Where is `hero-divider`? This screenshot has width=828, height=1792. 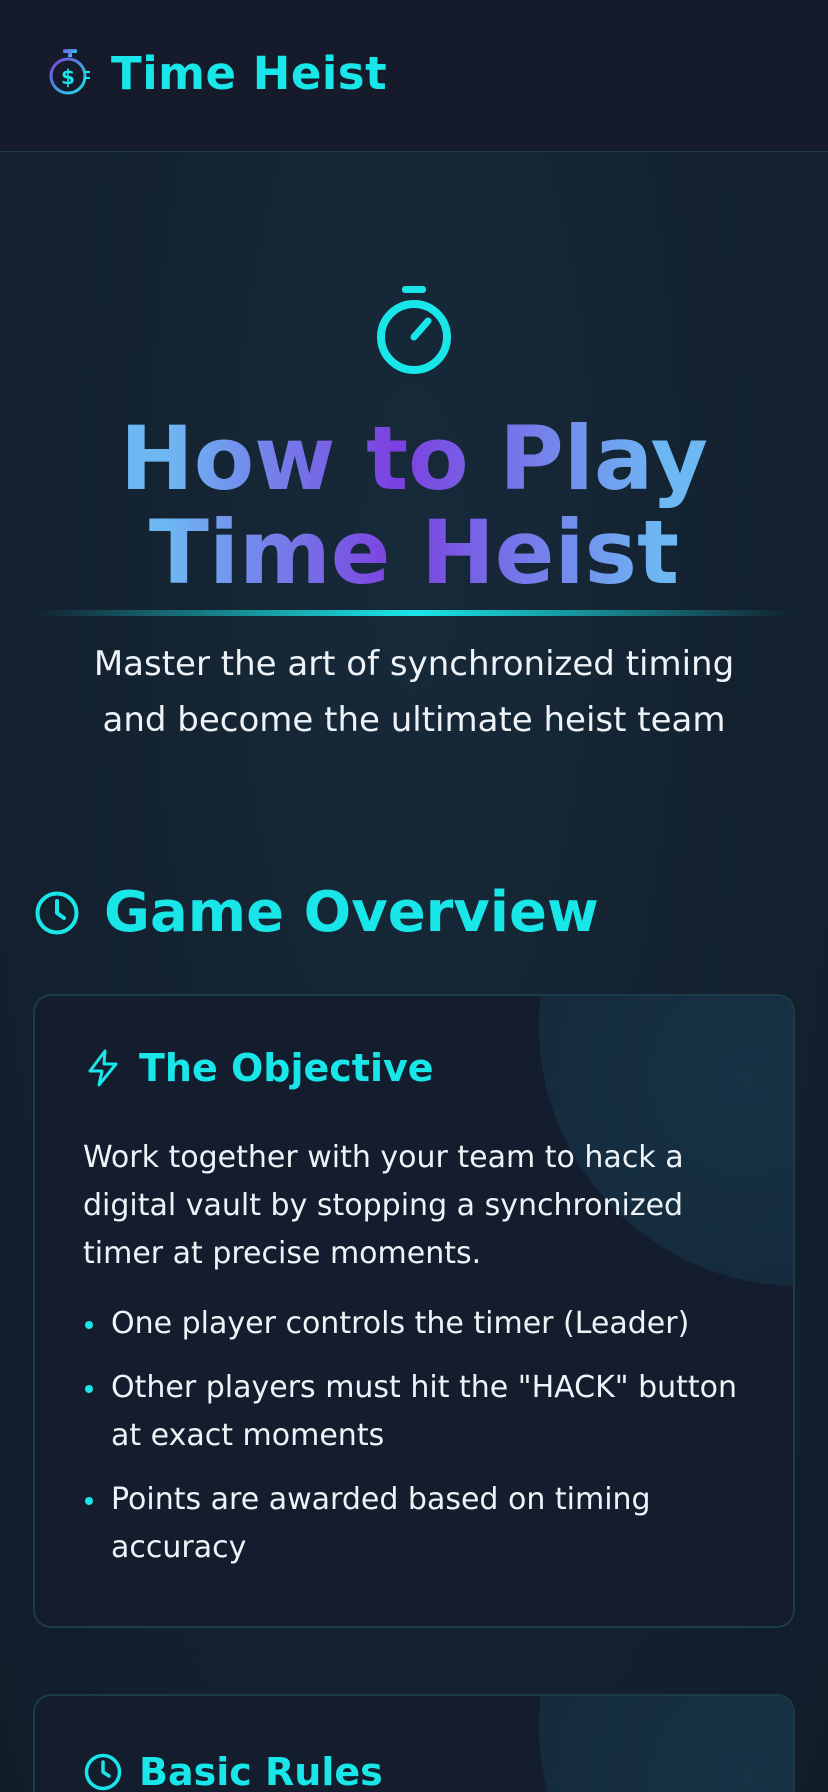 hero-divider is located at coordinates (414, 613).